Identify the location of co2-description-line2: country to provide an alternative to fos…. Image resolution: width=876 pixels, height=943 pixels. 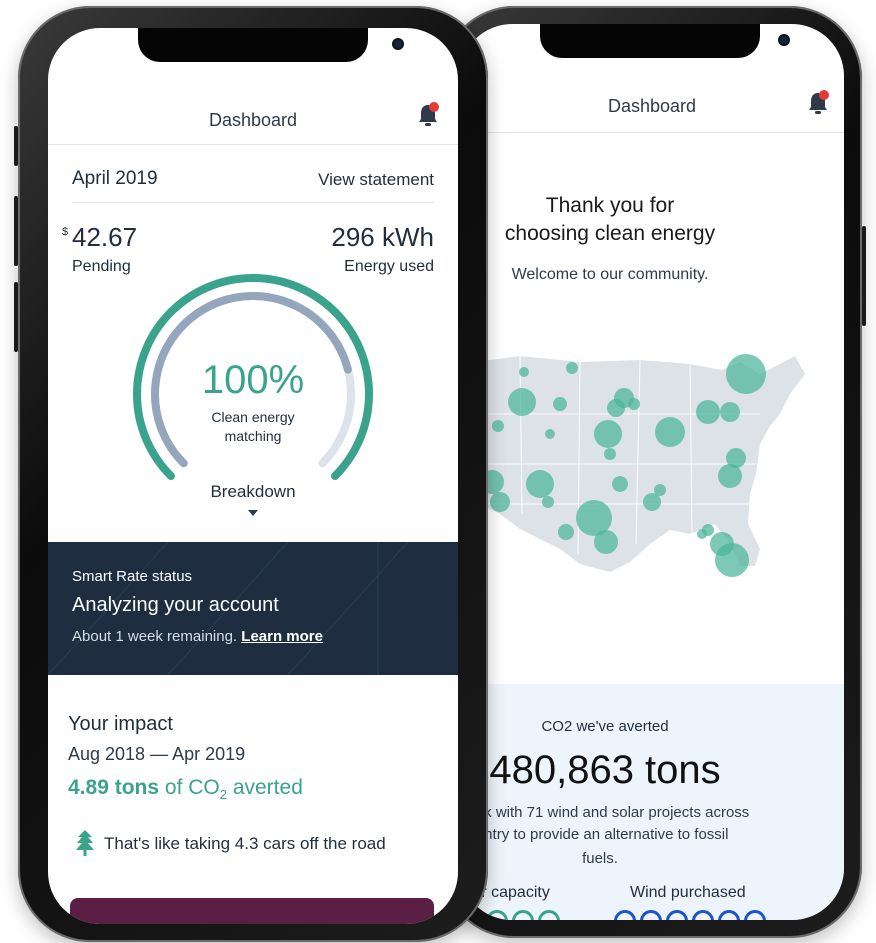
(594, 834).